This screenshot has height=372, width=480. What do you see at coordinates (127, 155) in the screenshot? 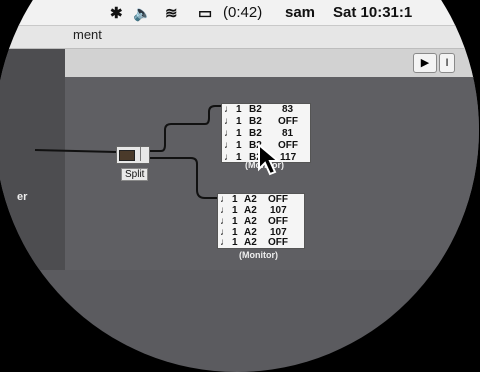
I see `split-knob-icon` at bounding box center [127, 155].